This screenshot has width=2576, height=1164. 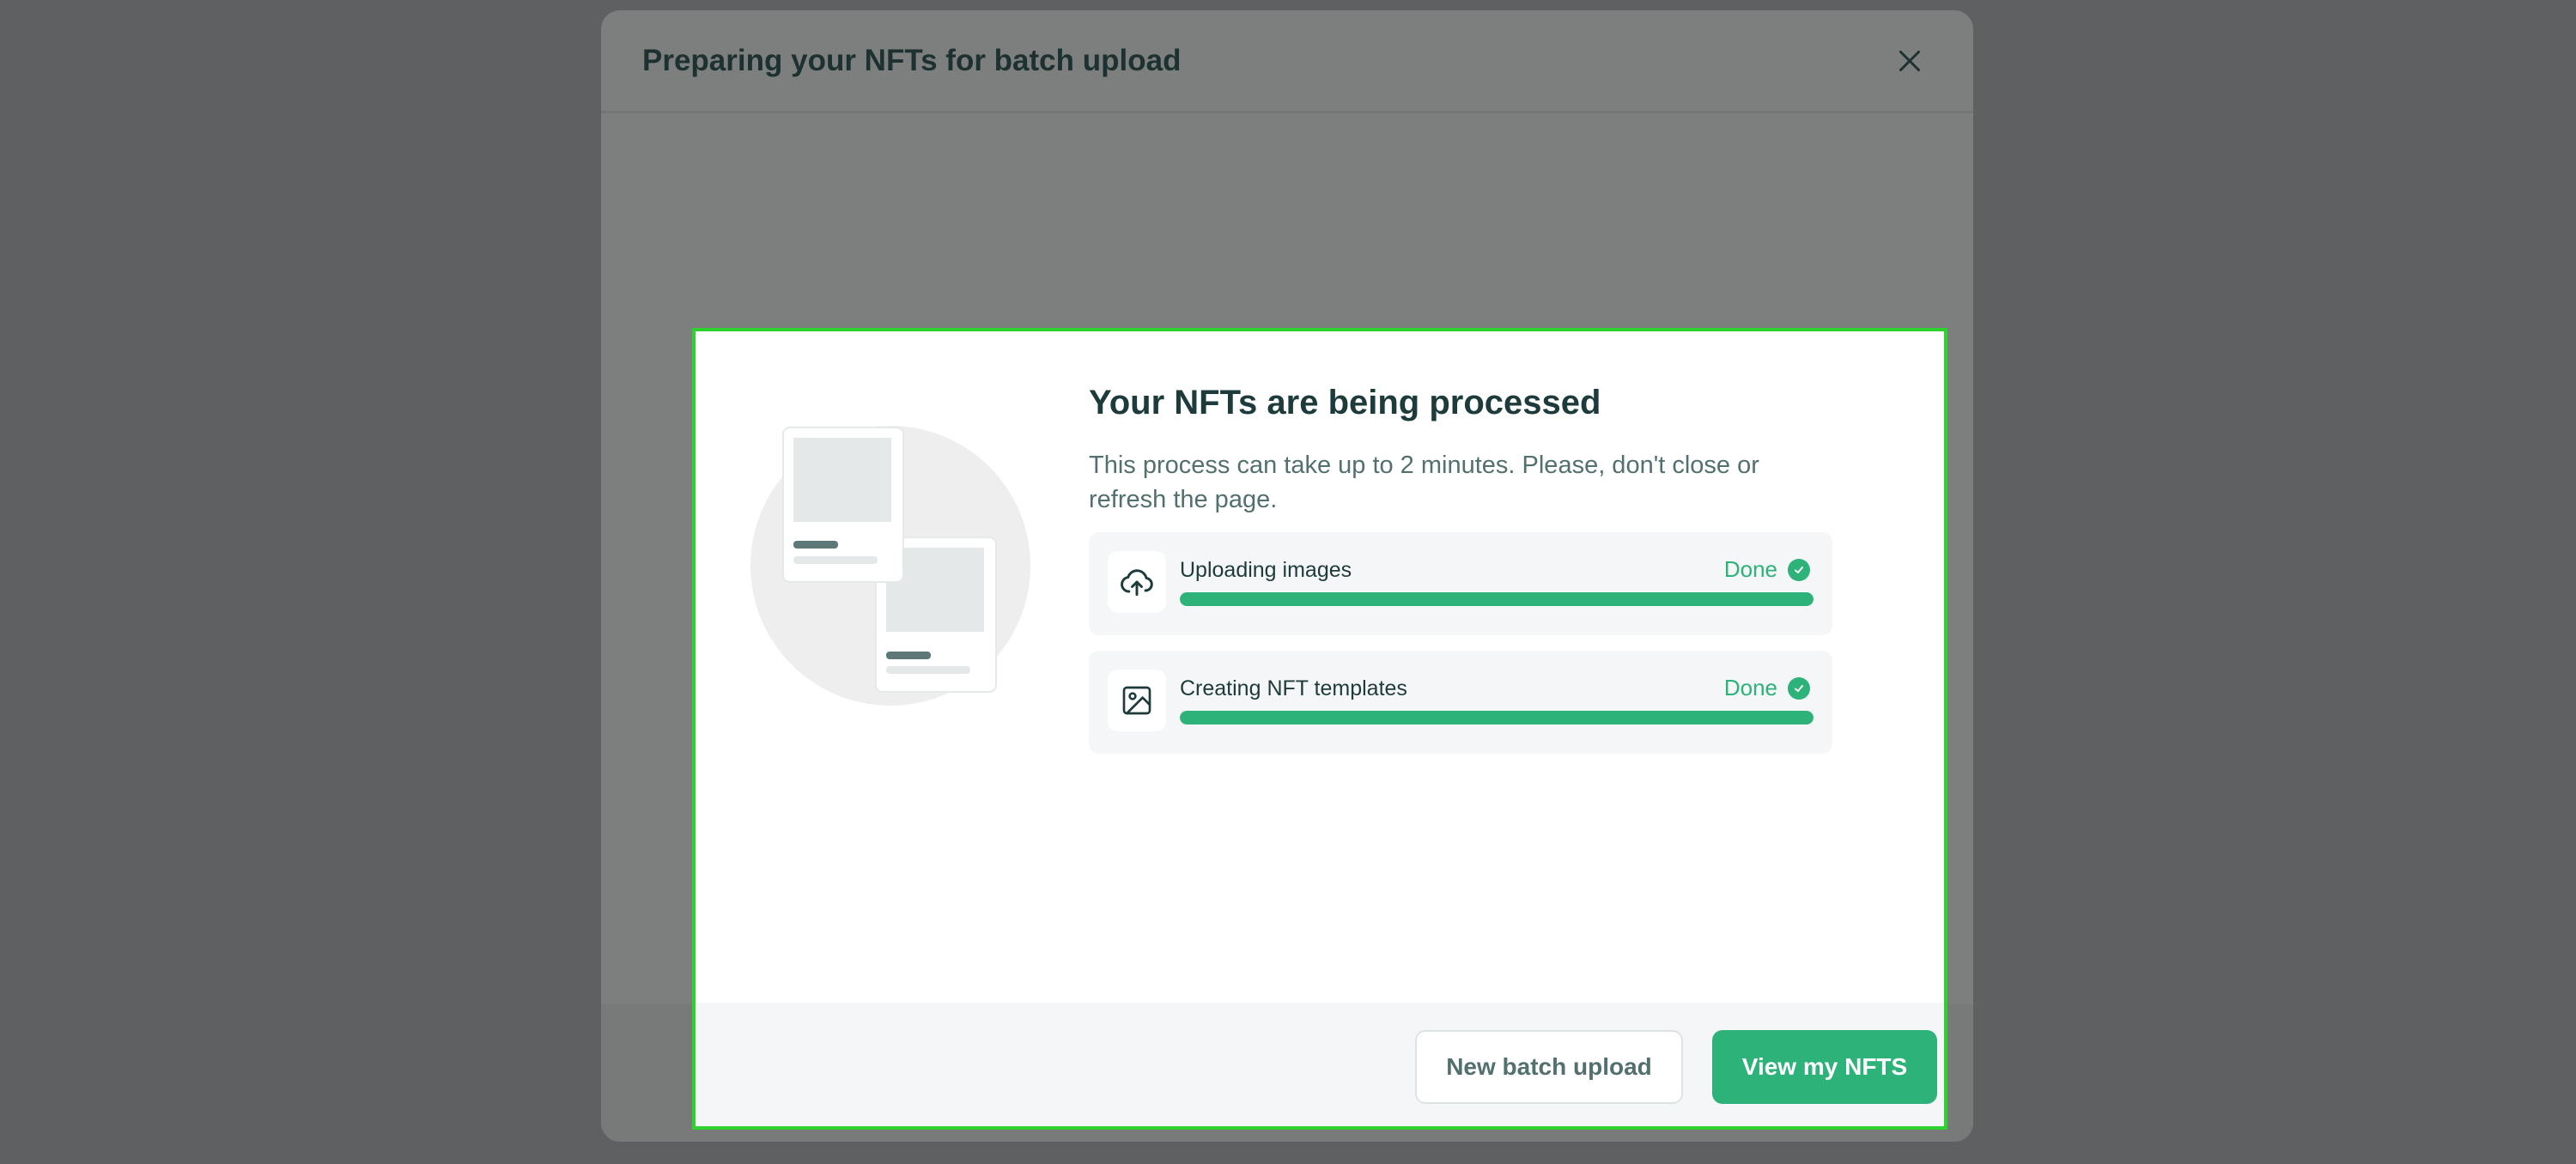 I want to click on close-icon, so click(x=1909, y=61).